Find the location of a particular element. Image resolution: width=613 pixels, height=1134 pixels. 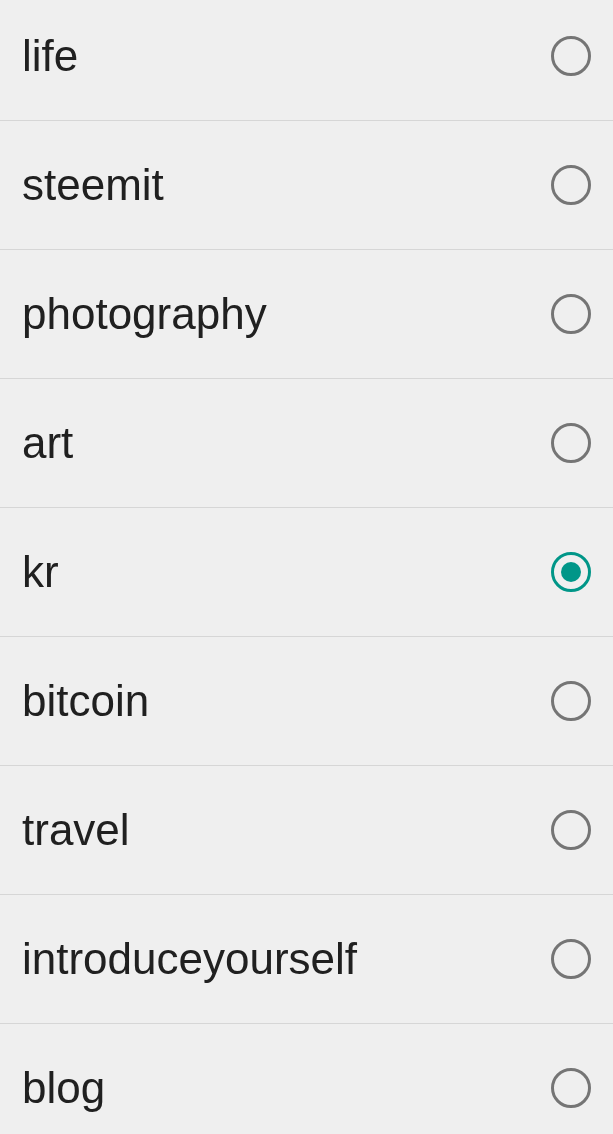

option-label: introduceyourself is located at coordinates (190, 959).